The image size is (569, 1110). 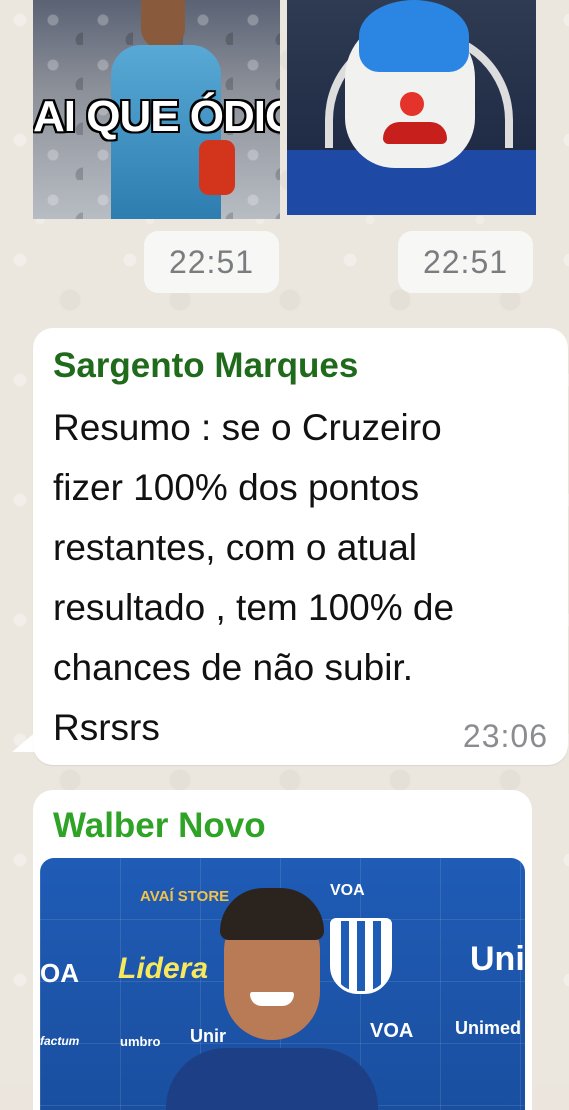 What do you see at coordinates (361, 956) in the screenshot?
I see `club-crest-icon` at bounding box center [361, 956].